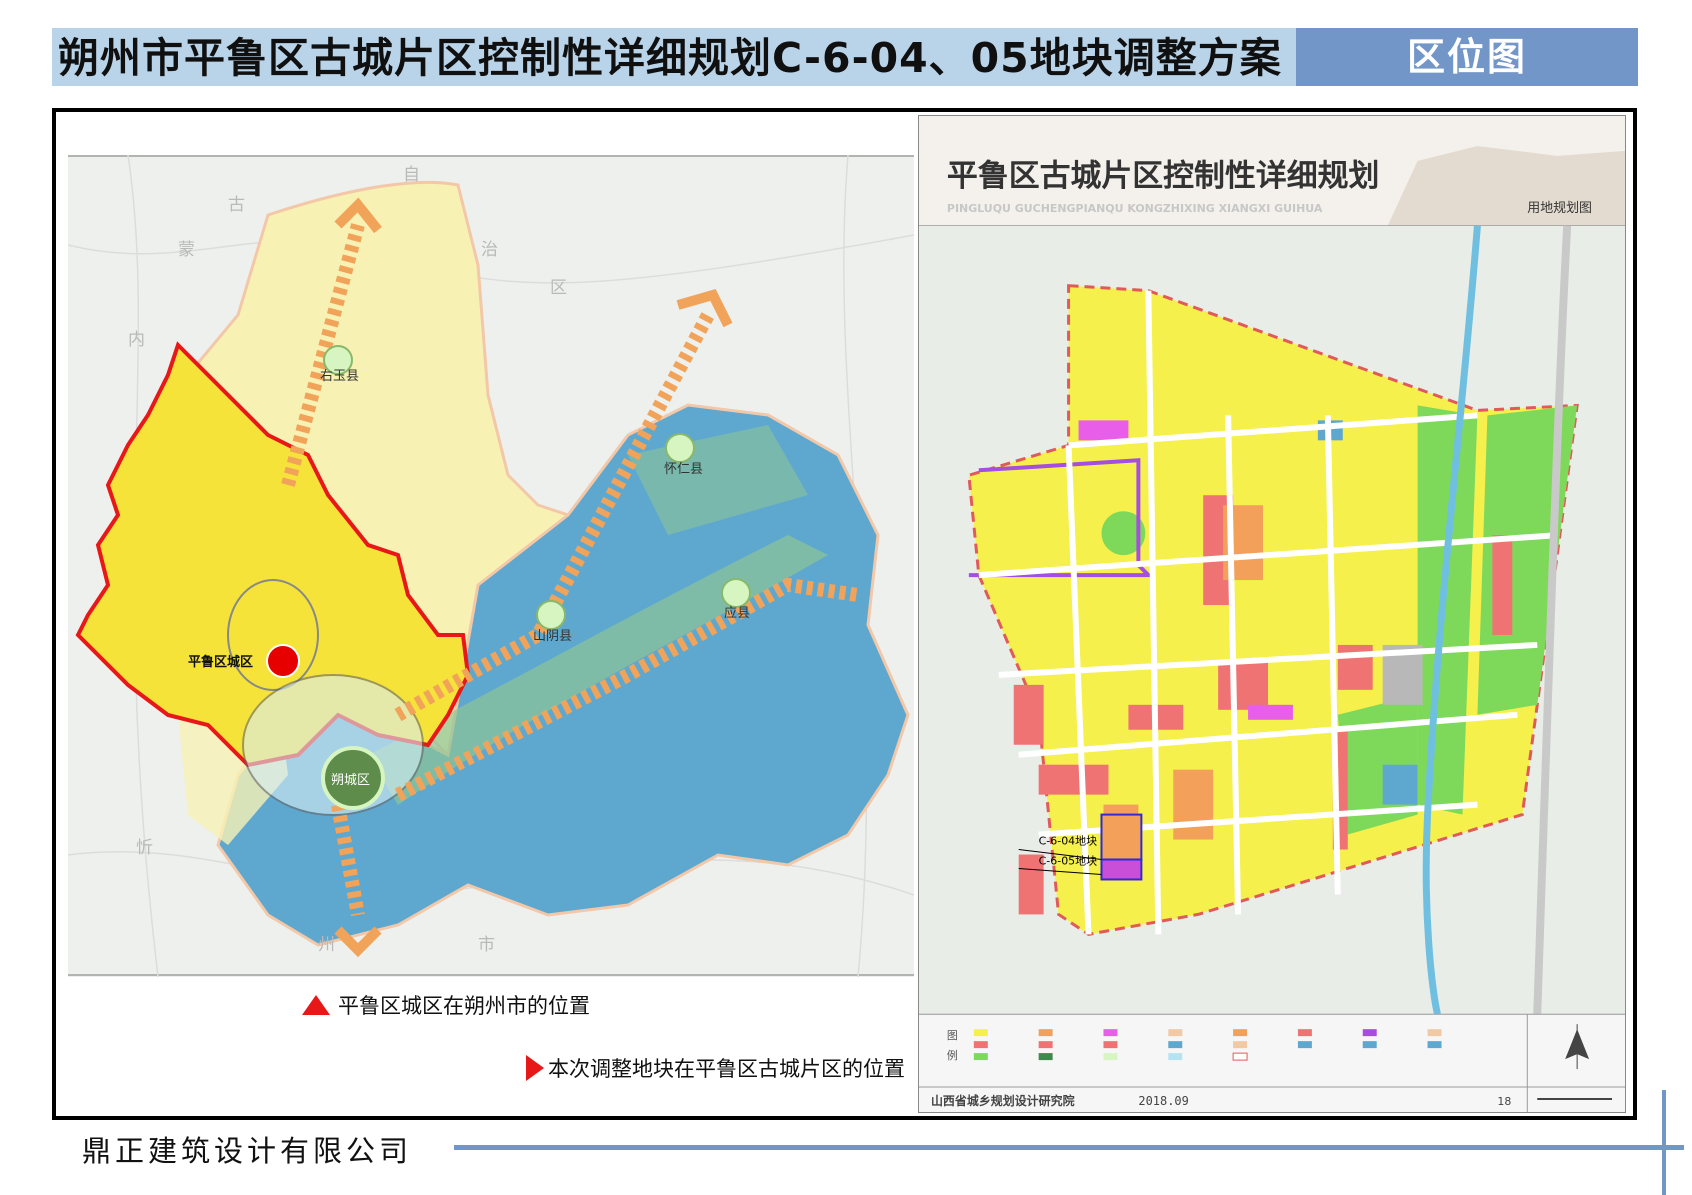 This screenshot has width=1692, height=1195. What do you see at coordinates (670, 58) in the screenshot?
I see `page-title: 朔州市平鲁区古城片区控制性详细规划C-6-04、05地块调整方案` at bounding box center [670, 58].